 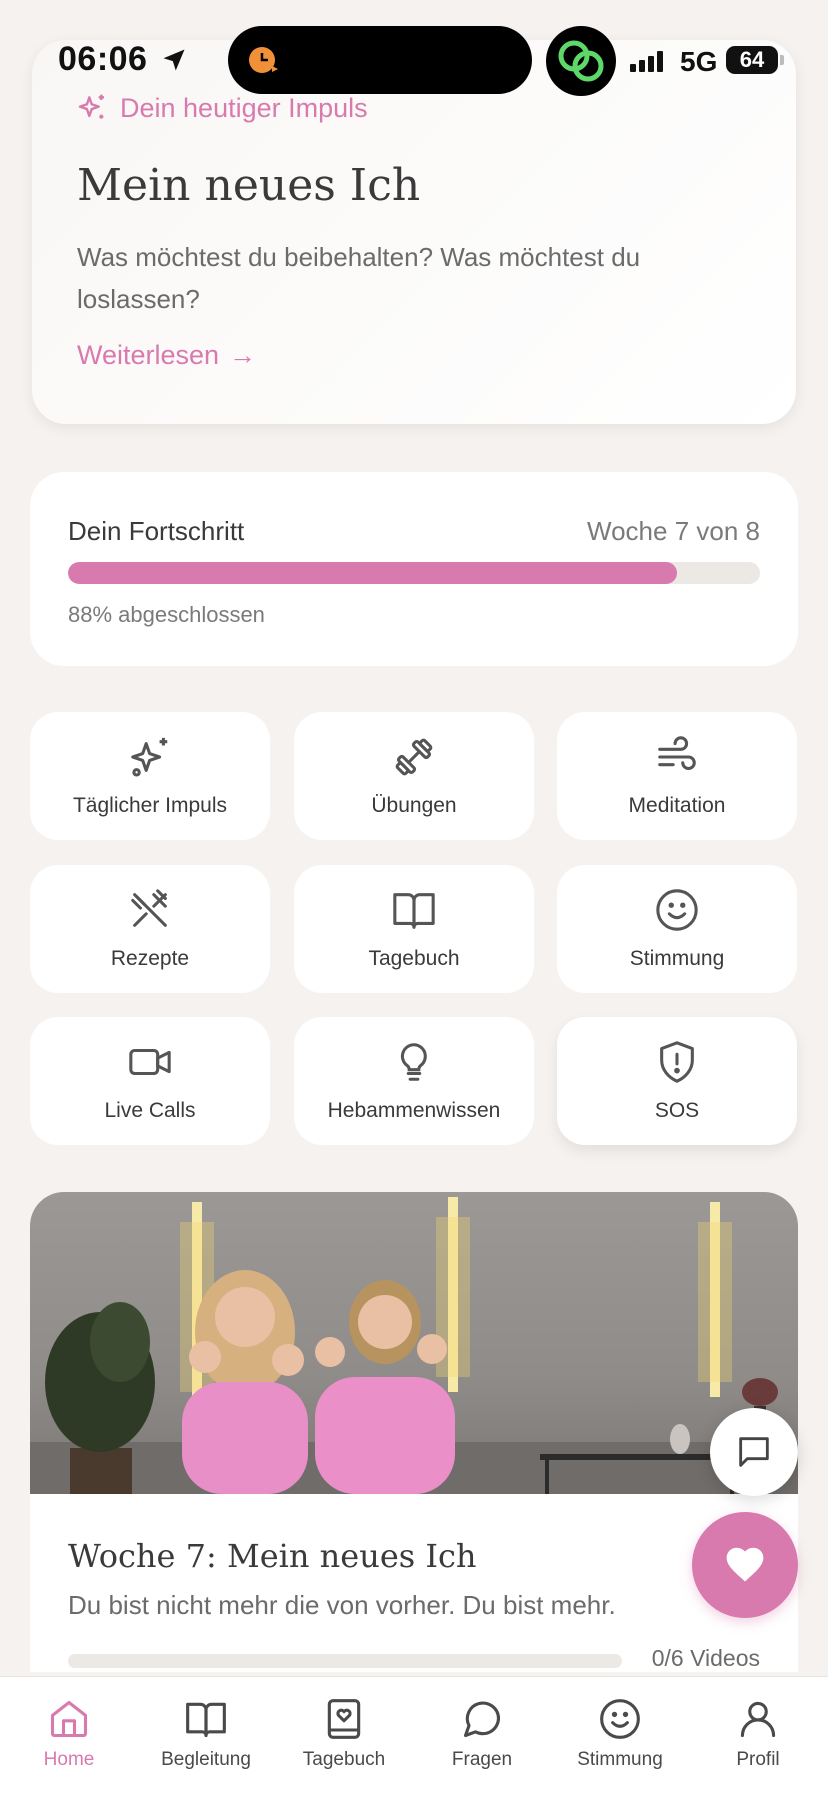 I want to click on status-bar: 06:06 5G 64, so click(x=414, y=55).